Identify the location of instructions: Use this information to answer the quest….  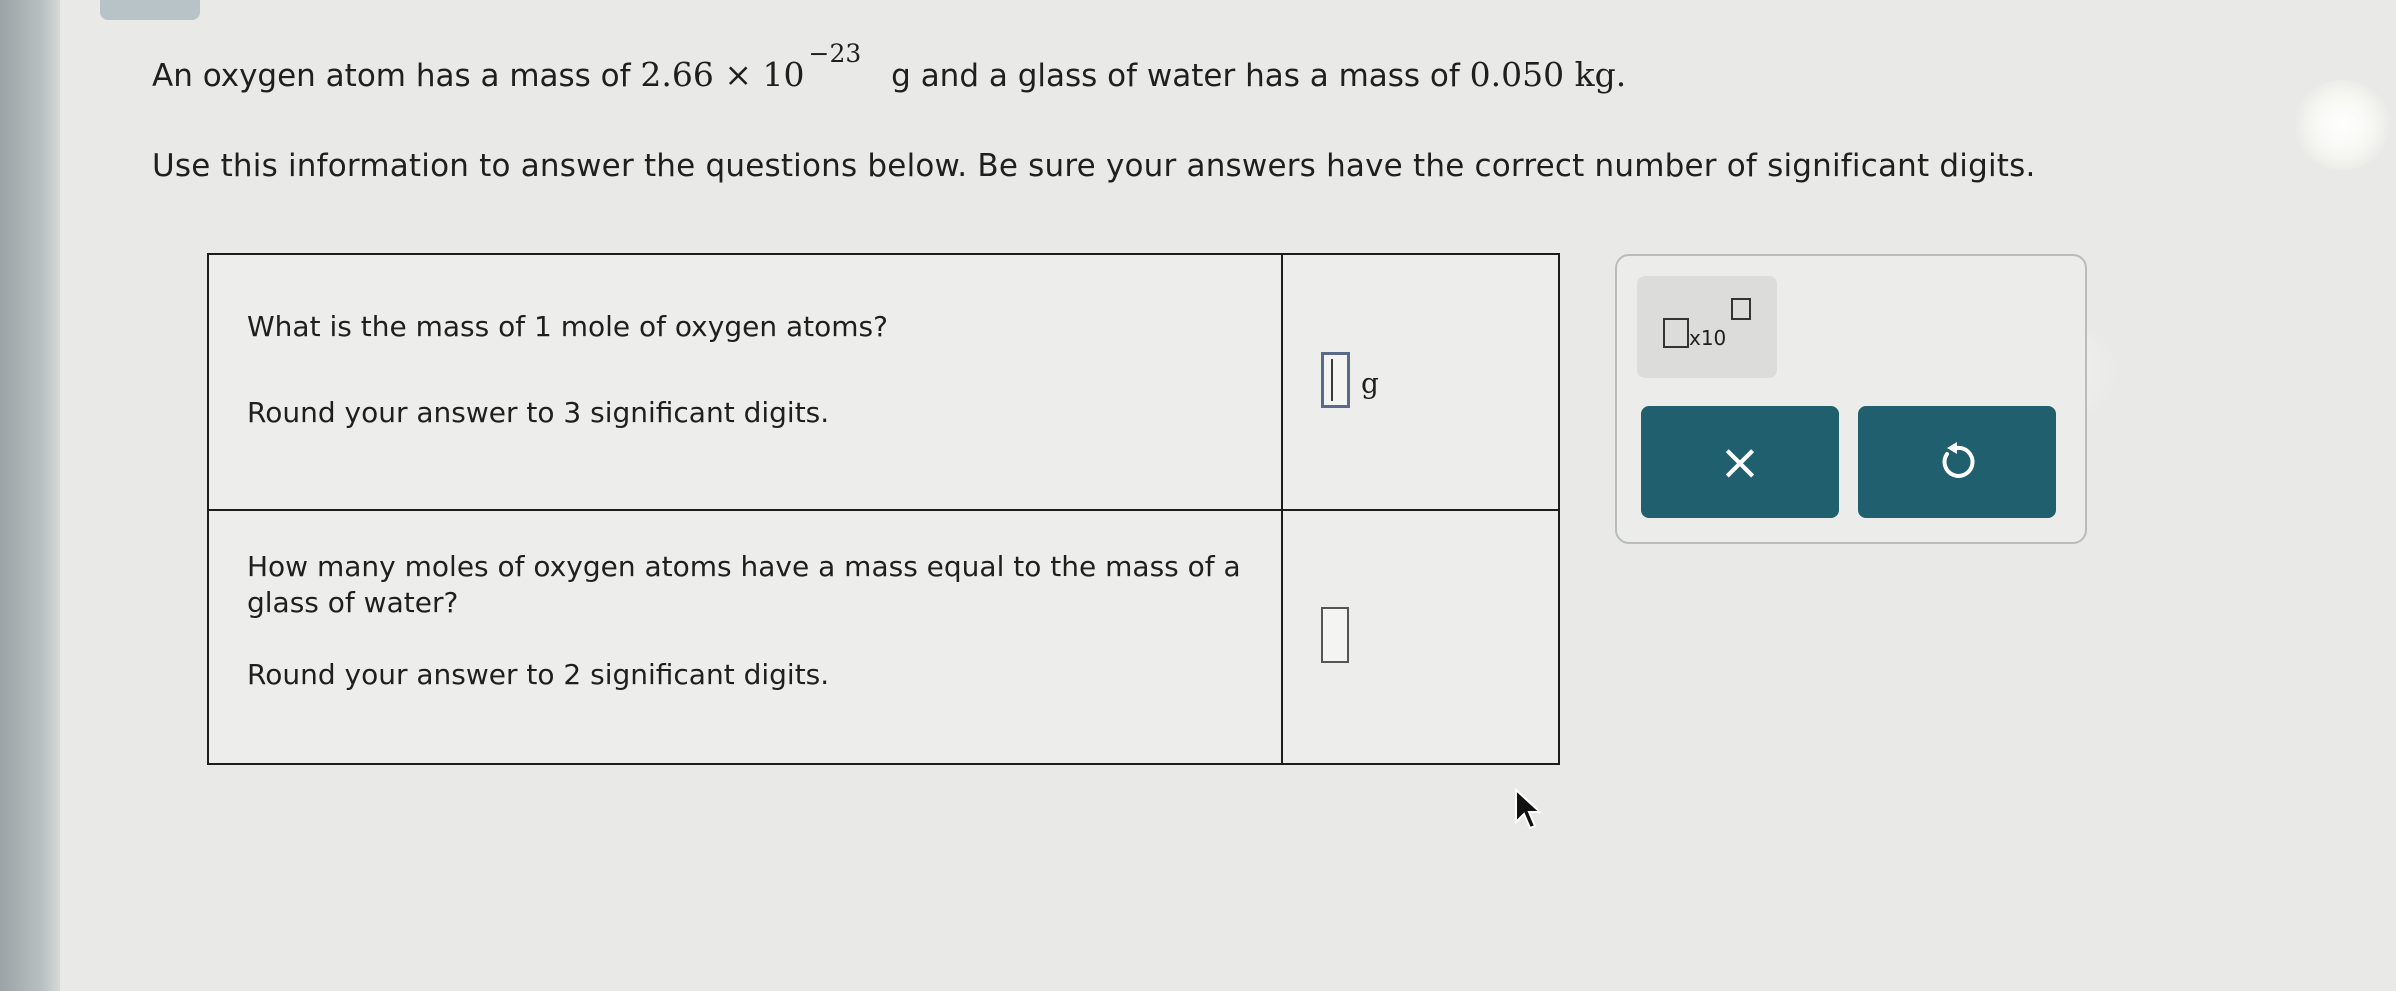
(1094, 166).